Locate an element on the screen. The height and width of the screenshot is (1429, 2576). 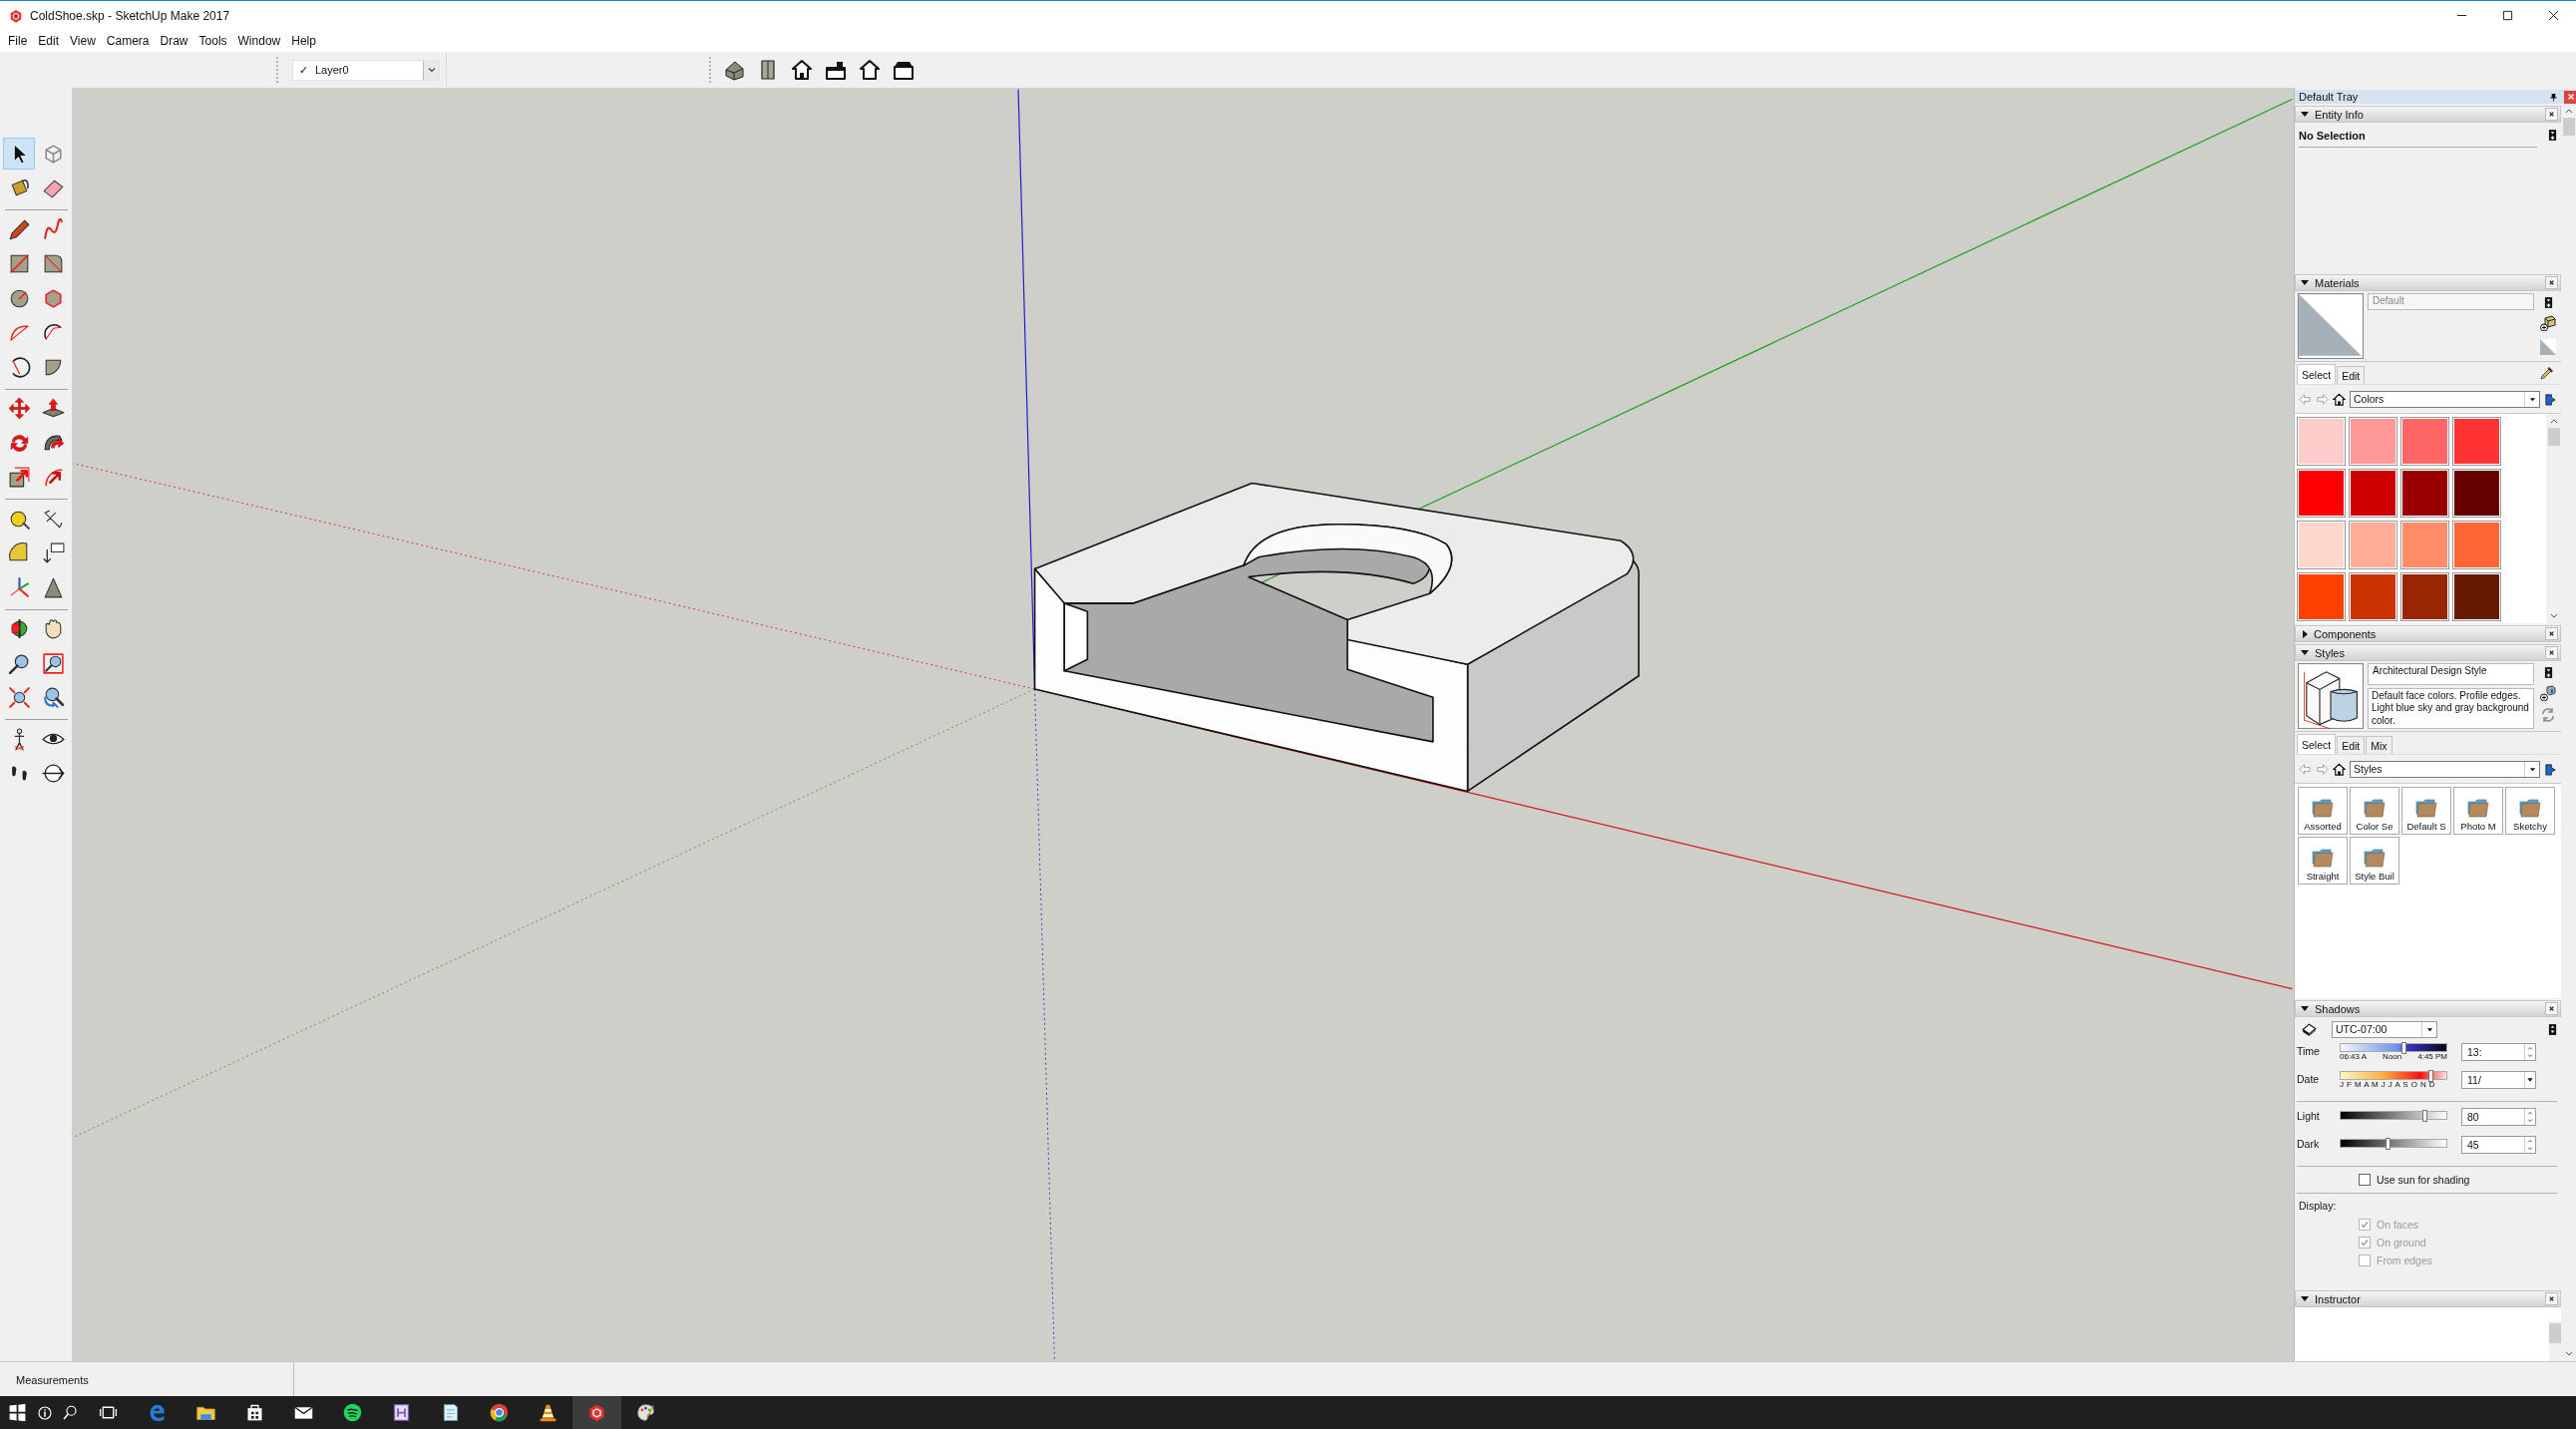
layer-dropdown: ✓ Layer0 is located at coordinates (366, 70).